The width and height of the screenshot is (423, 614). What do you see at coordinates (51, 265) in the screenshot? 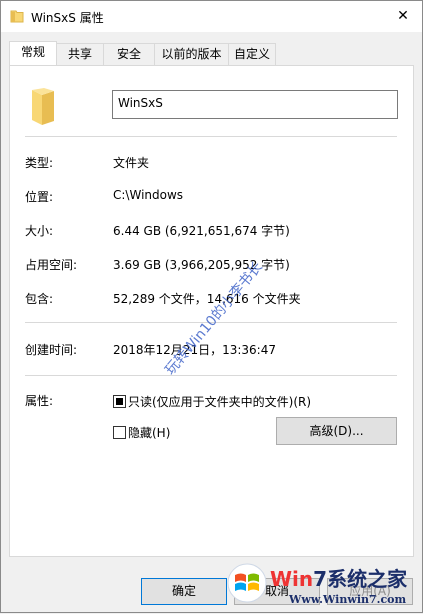
I see `size-on-disk-label: 占用空间:` at bounding box center [51, 265].